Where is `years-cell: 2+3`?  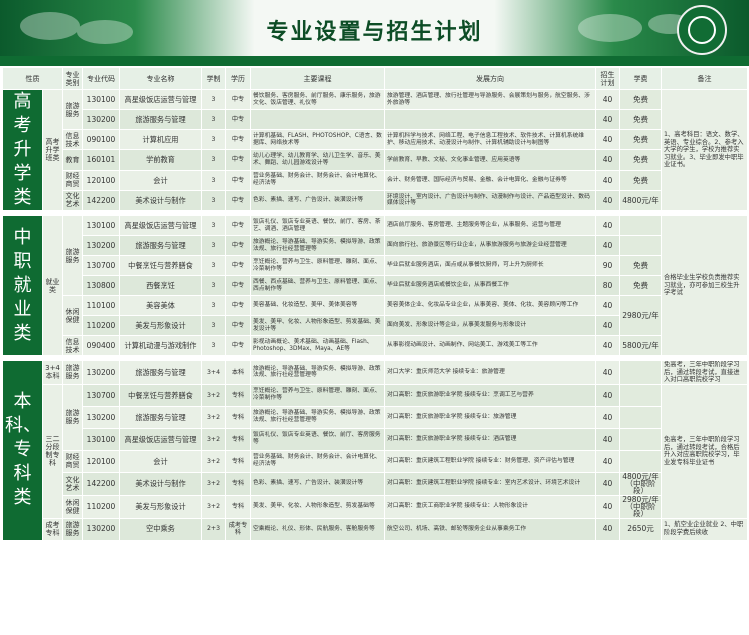
years-cell: 2+3 is located at coordinates (213, 529).